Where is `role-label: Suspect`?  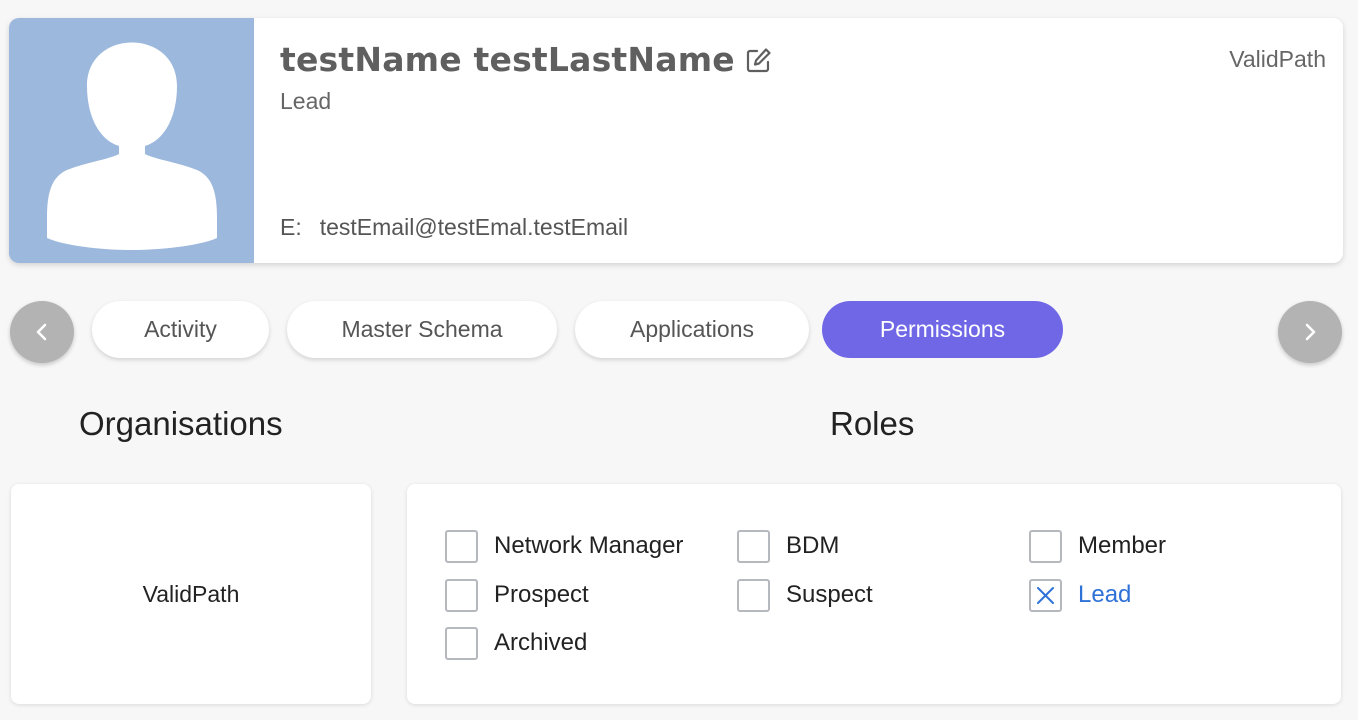 role-label: Suspect is located at coordinates (829, 594).